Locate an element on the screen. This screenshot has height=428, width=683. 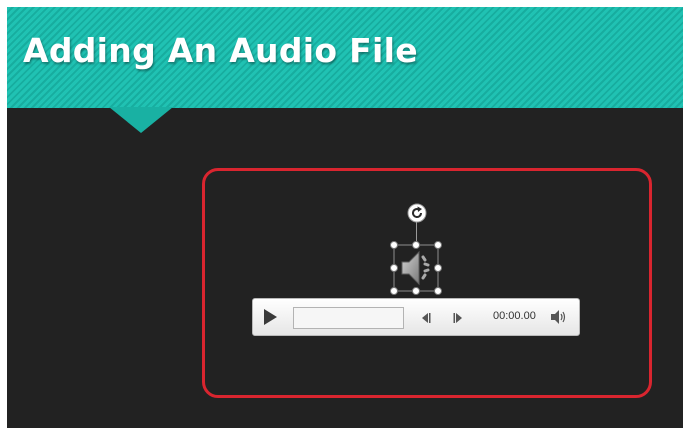
audio-player-bar: 00:00.00 is located at coordinates (416, 317).